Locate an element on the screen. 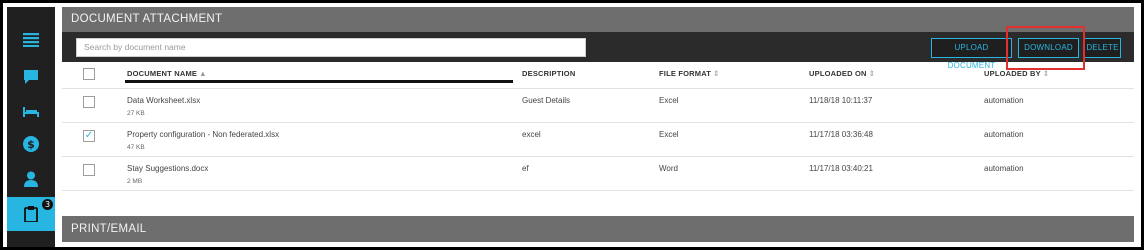 This screenshot has height=250, width=1144. checkmark-icon: ✓ is located at coordinates (89, 135).